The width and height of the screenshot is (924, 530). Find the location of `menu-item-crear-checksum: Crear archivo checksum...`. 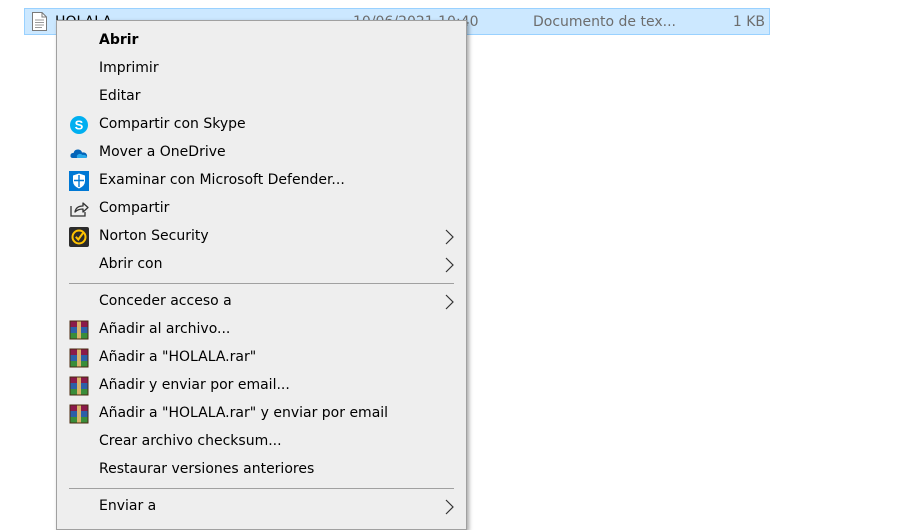

menu-item-crear-checksum: Crear archivo checksum... is located at coordinates (261, 442).